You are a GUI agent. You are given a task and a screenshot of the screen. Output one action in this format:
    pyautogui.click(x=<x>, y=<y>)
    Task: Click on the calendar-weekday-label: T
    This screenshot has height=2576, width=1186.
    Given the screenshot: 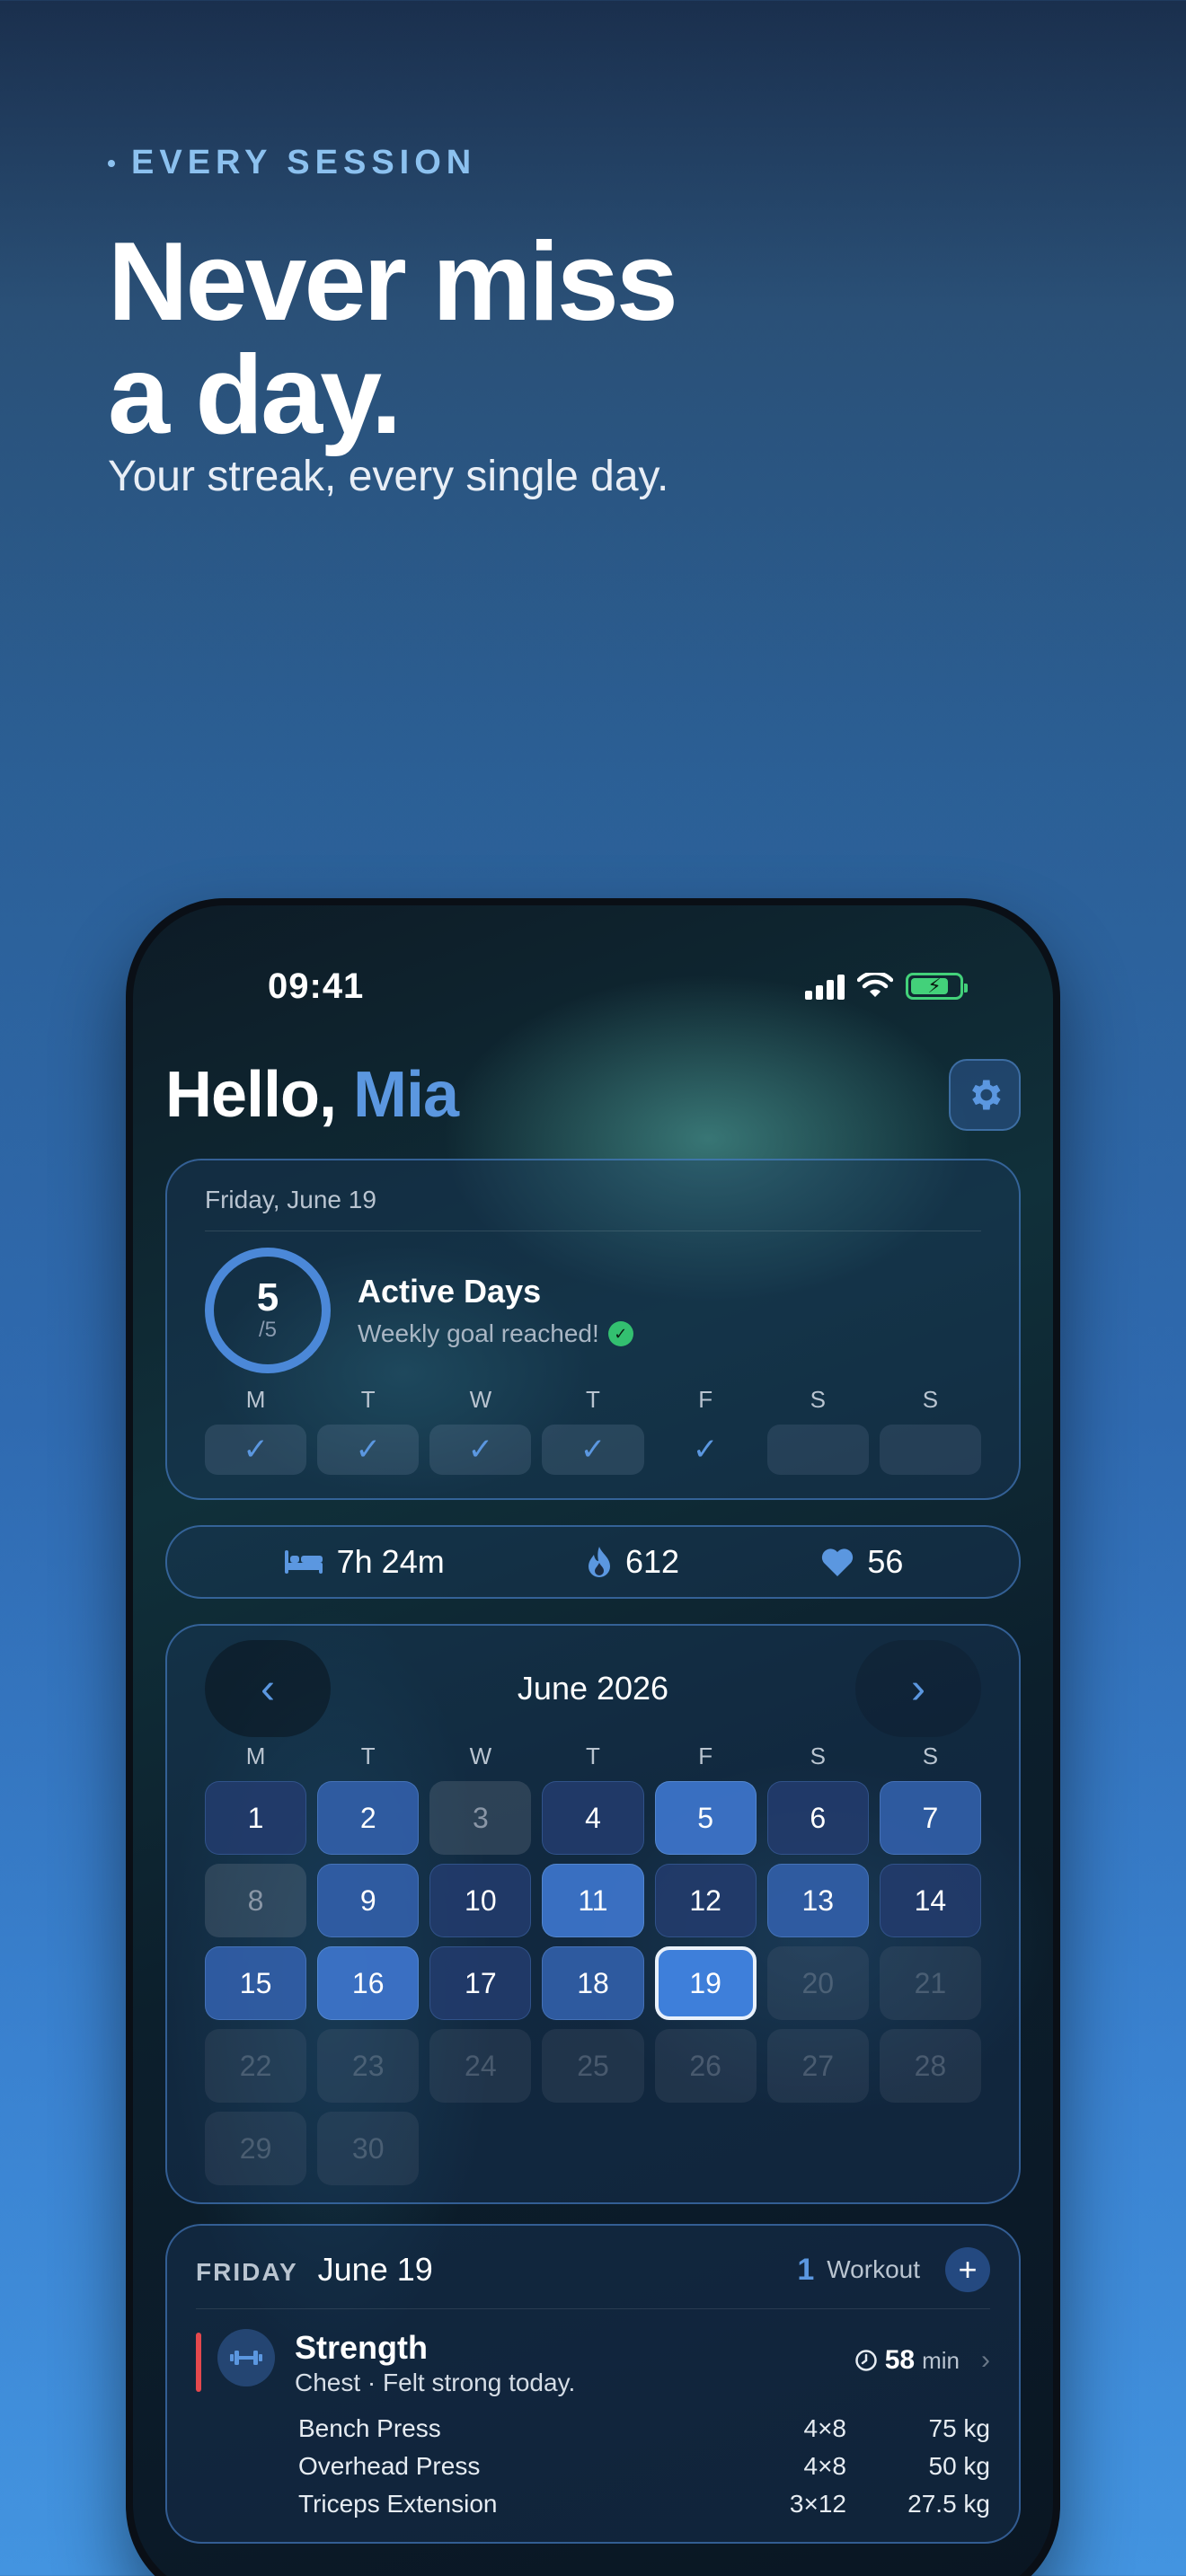 What is the action you would take?
    pyautogui.click(x=593, y=1755)
    